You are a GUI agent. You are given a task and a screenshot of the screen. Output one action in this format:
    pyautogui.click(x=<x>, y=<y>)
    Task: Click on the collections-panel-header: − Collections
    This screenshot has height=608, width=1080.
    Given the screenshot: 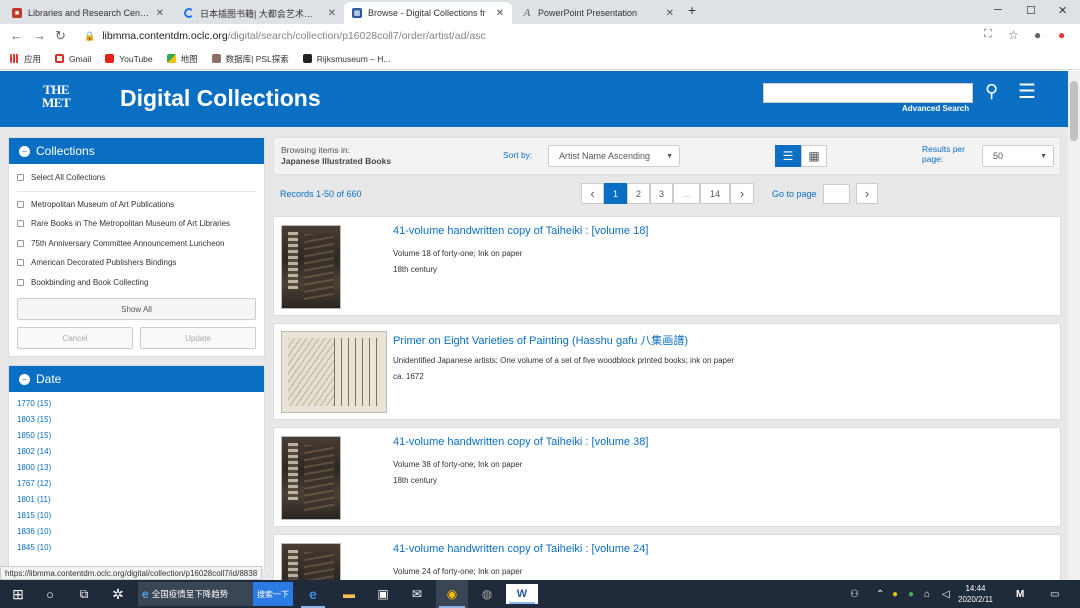 What is the action you would take?
    pyautogui.click(x=136, y=151)
    